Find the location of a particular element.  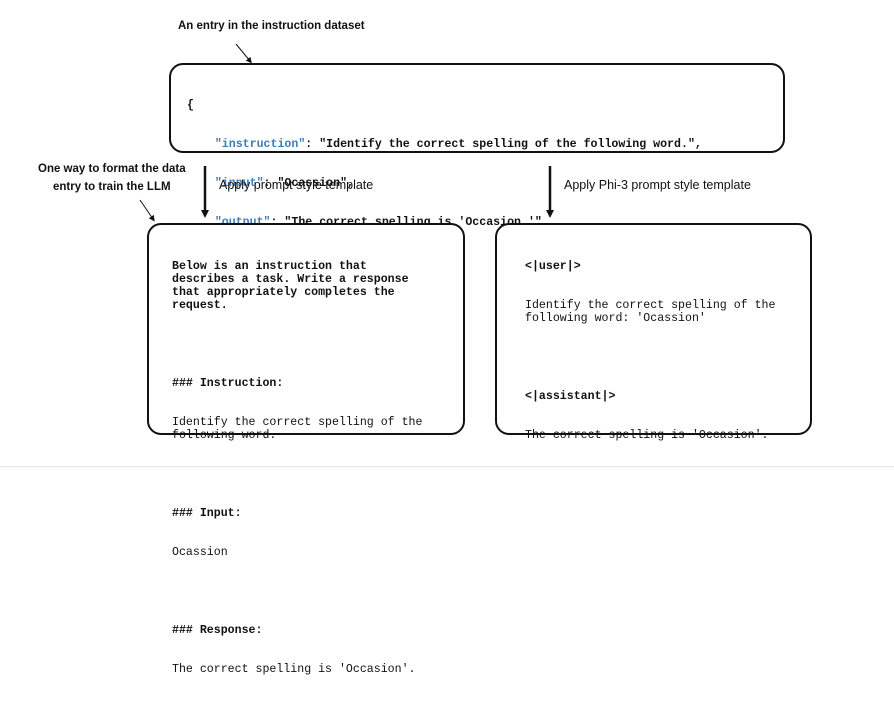

entry-caption-pointer is located at coordinates (243, 53).